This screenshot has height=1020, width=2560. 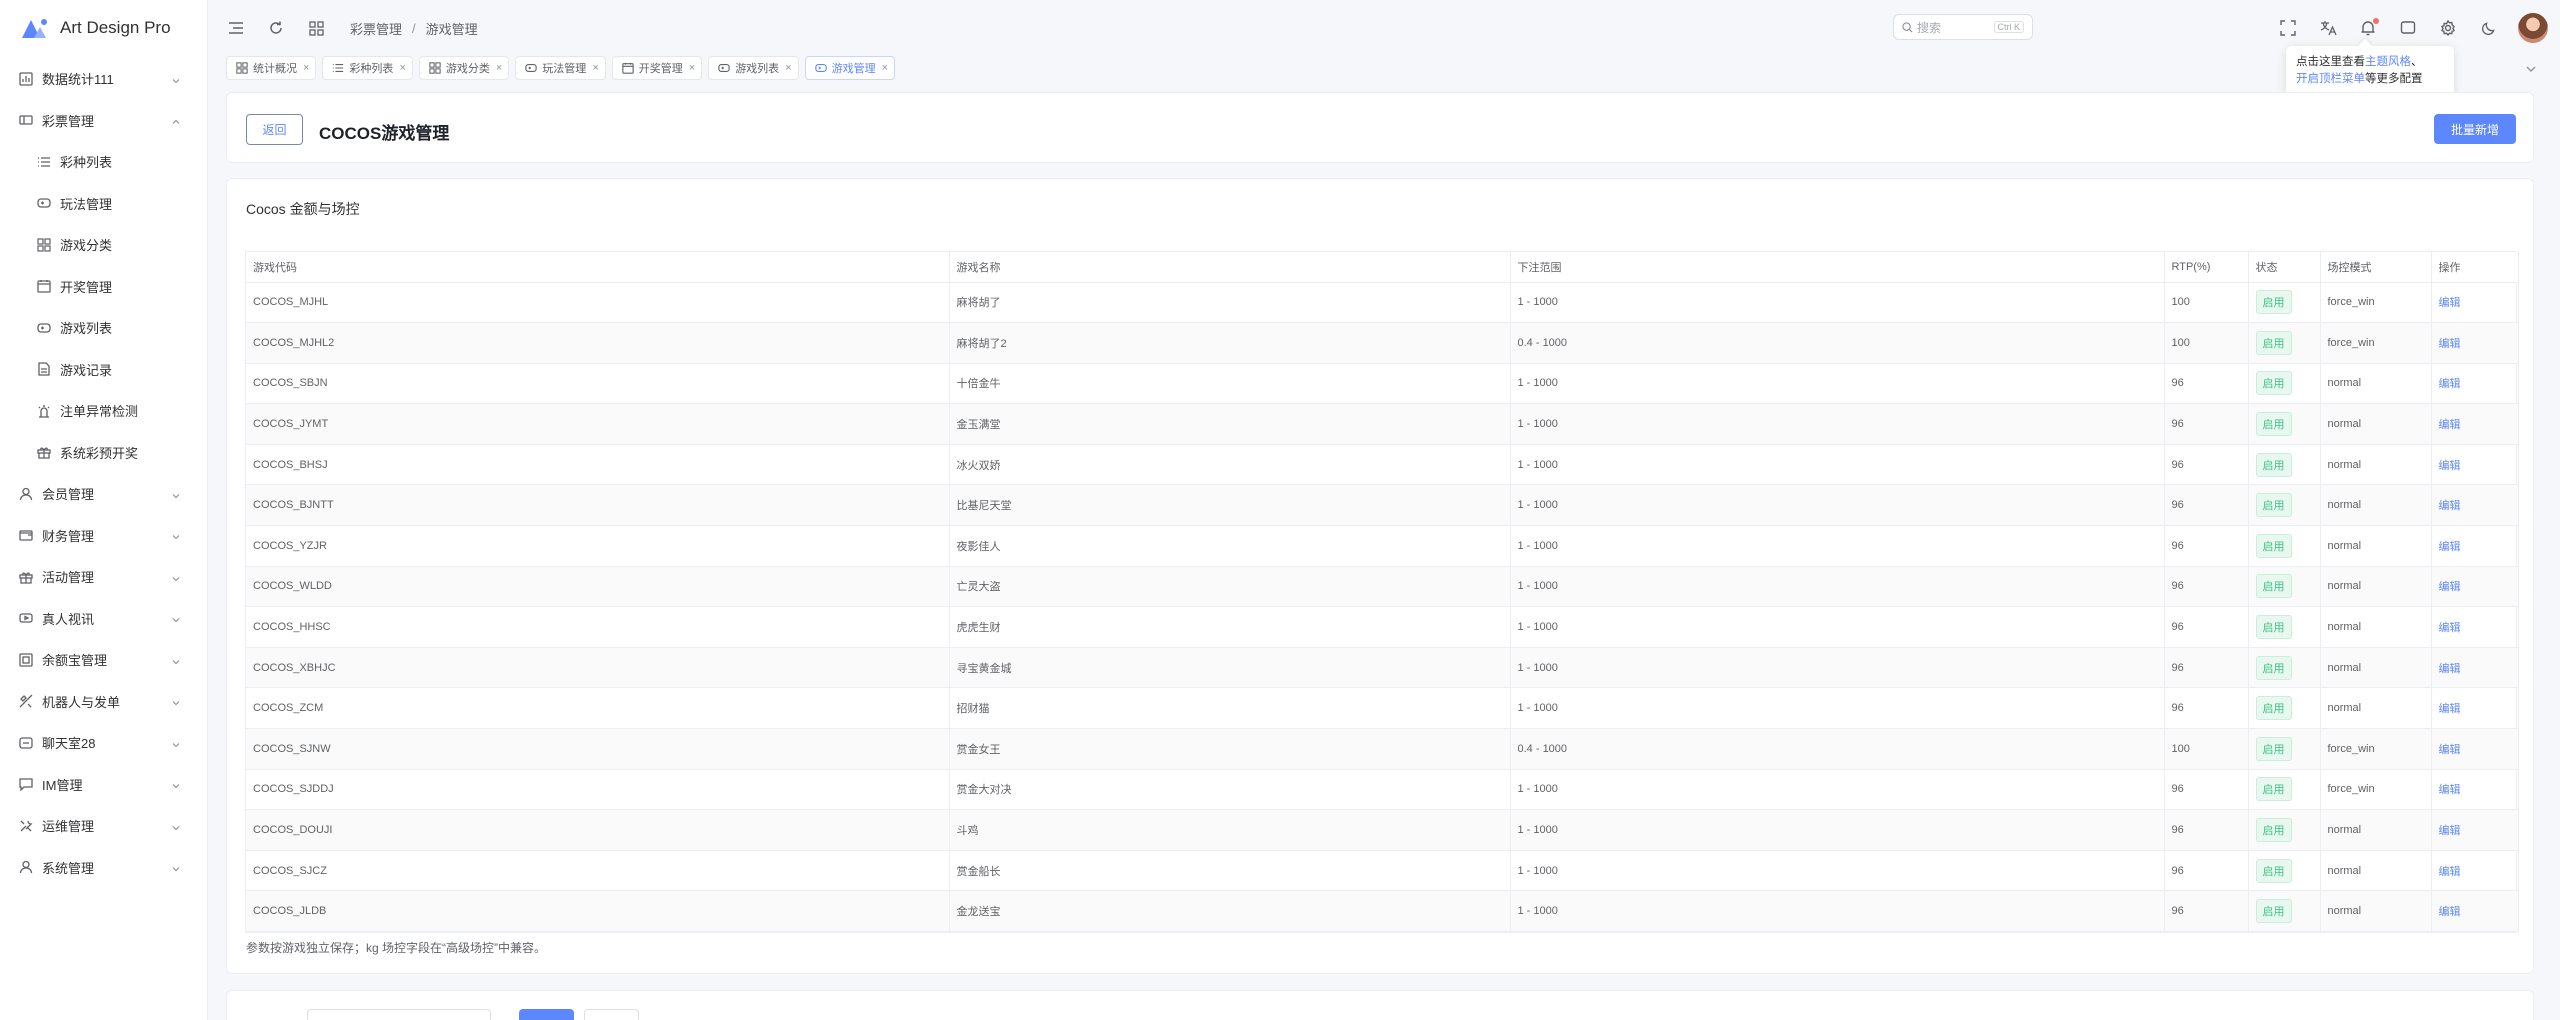 What do you see at coordinates (1963, 27) in the screenshot?
I see `search-input: 搜索 Ctrl K` at bounding box center [1963, 27].